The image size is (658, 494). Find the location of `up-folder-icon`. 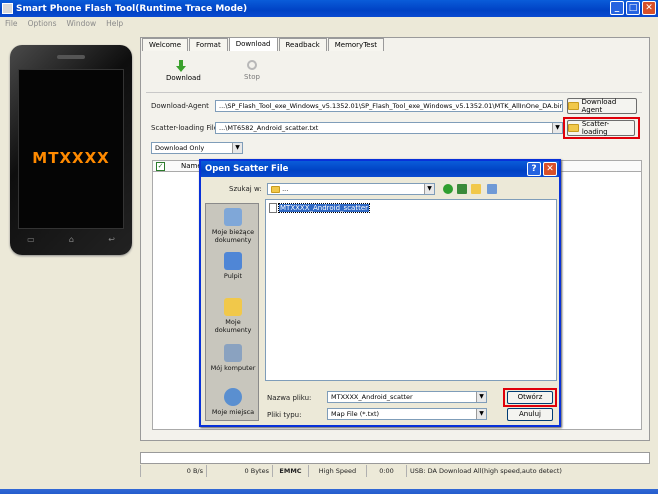

up-folder-icon is located at coordinates (462, 189).